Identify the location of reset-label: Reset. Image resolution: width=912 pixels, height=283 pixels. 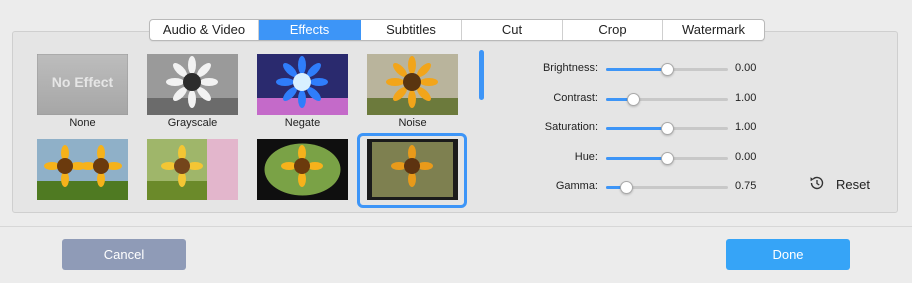
(853, 184).